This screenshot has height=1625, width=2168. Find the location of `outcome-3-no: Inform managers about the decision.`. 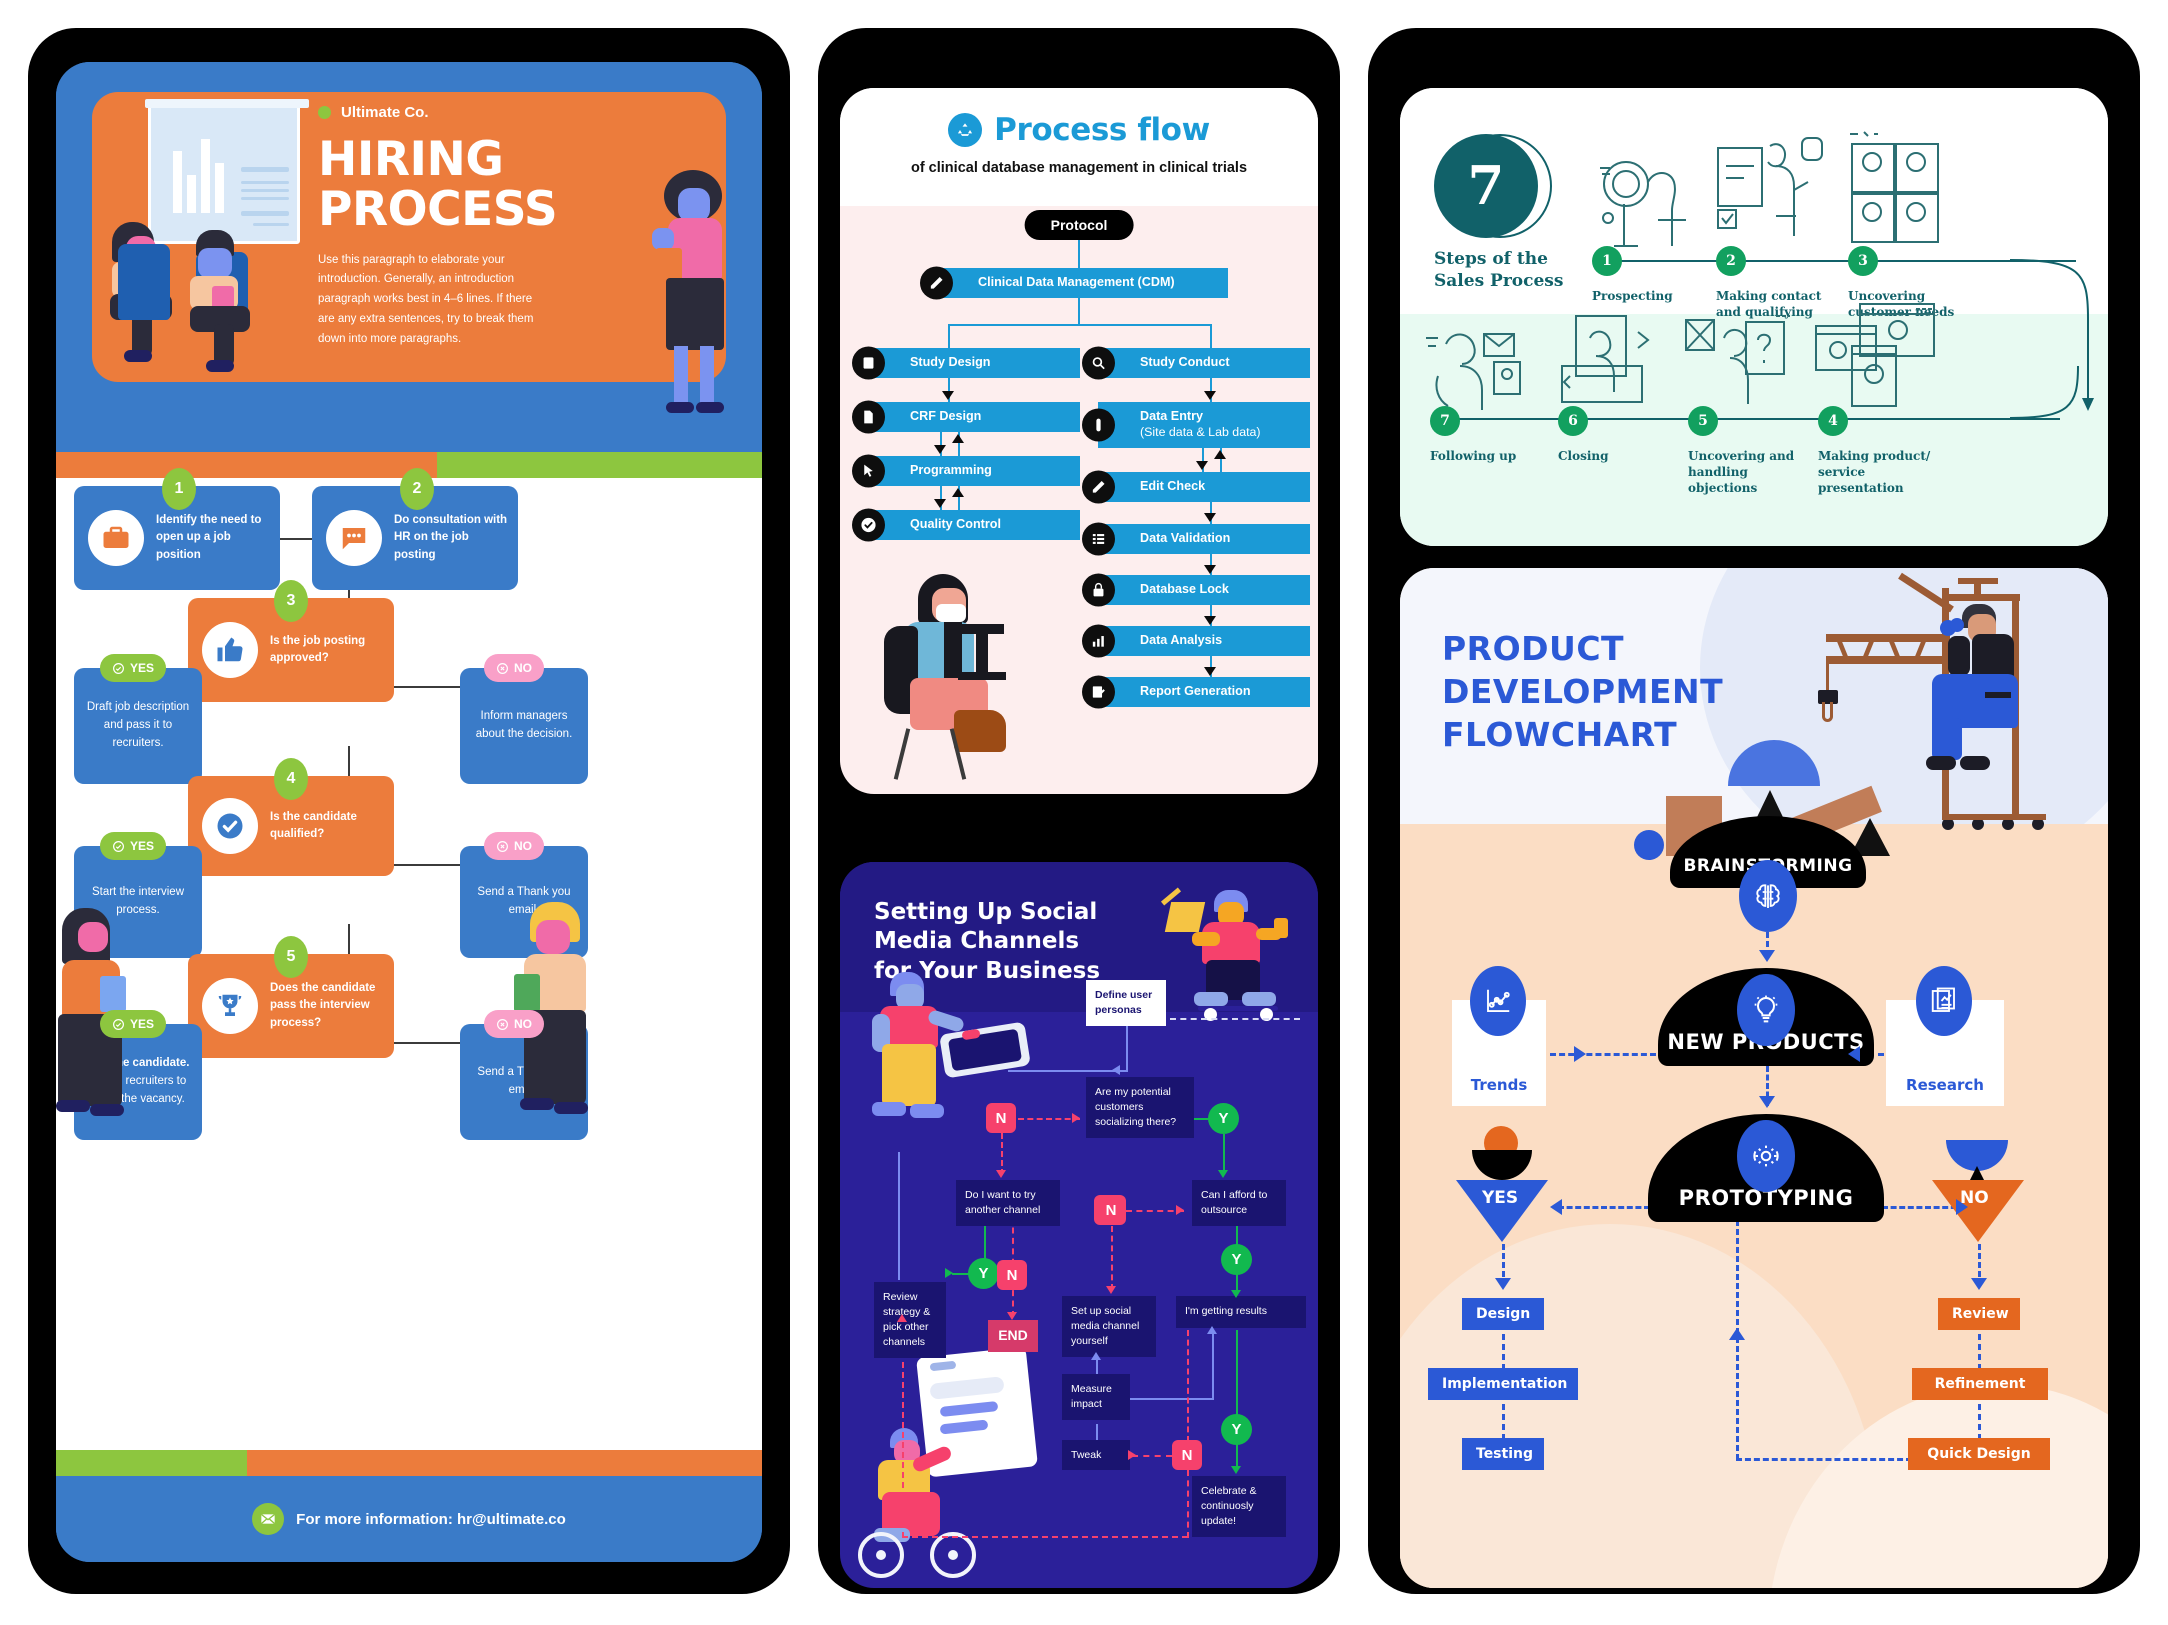

outcome-3-no: Inform managers about the decision. is located at coordinates (524, 726).